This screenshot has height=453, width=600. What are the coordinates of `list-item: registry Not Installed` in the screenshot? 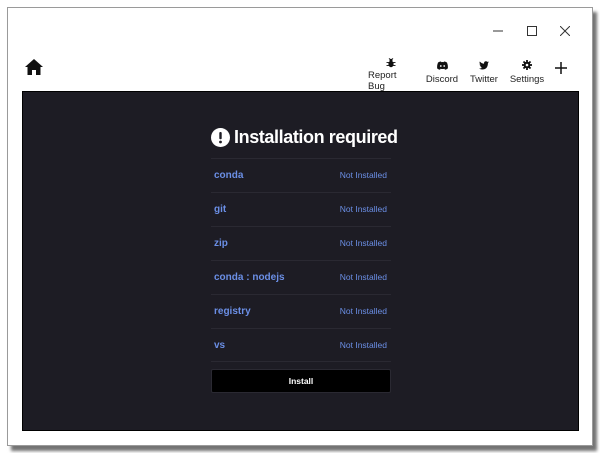 It's located at (301, 311).